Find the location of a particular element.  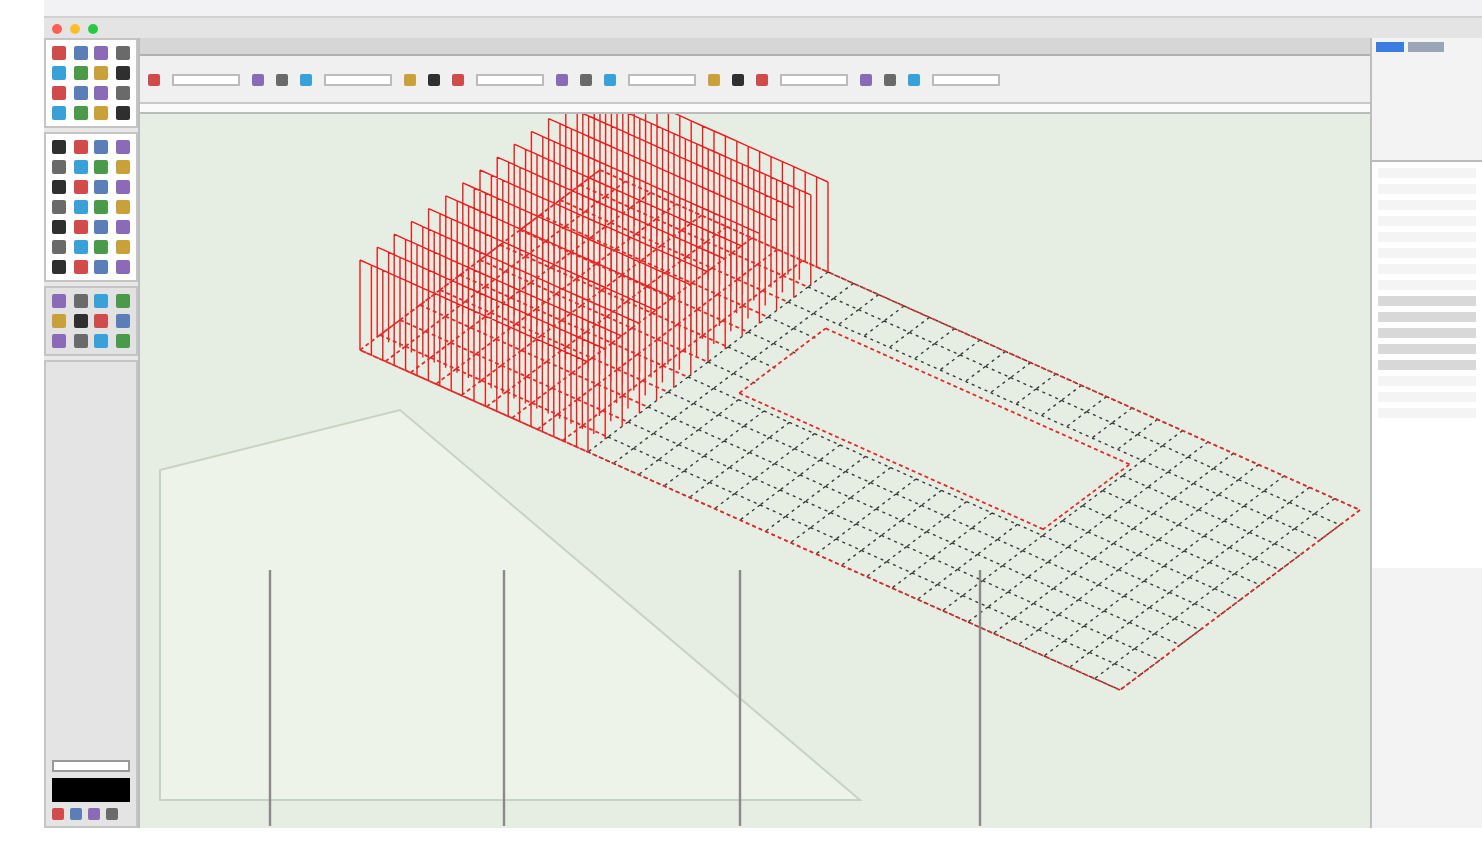

pen-swatch is located at coordinates (91, 790).